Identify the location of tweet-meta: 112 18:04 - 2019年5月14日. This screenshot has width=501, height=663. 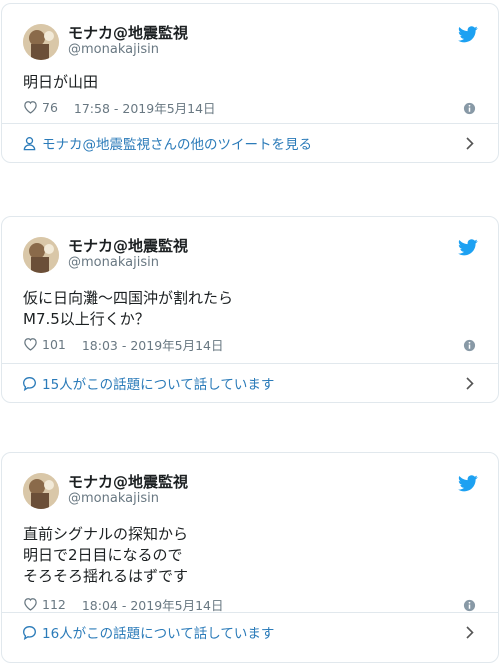
(123, 604).